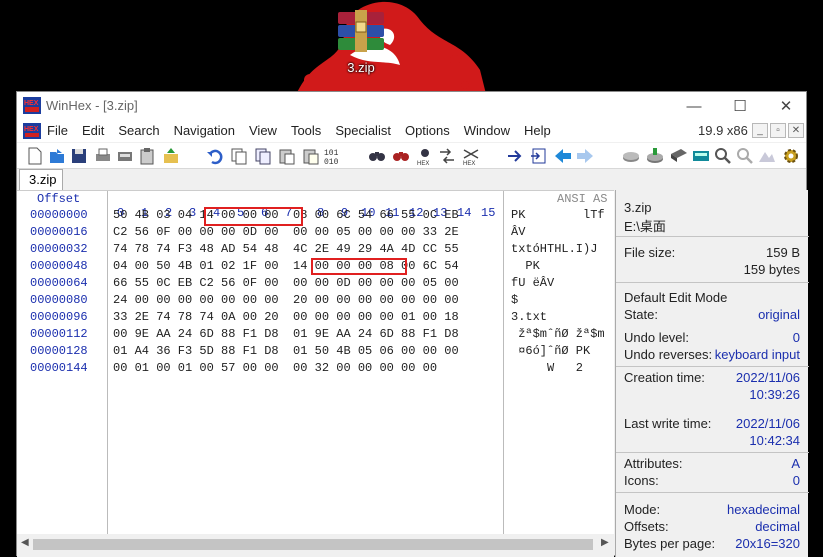 This screenshot has height=557, width=823. Describe the element at coordinates (723, 130) in the screenshot. I see `version-label: 19.9 x86` at that location.